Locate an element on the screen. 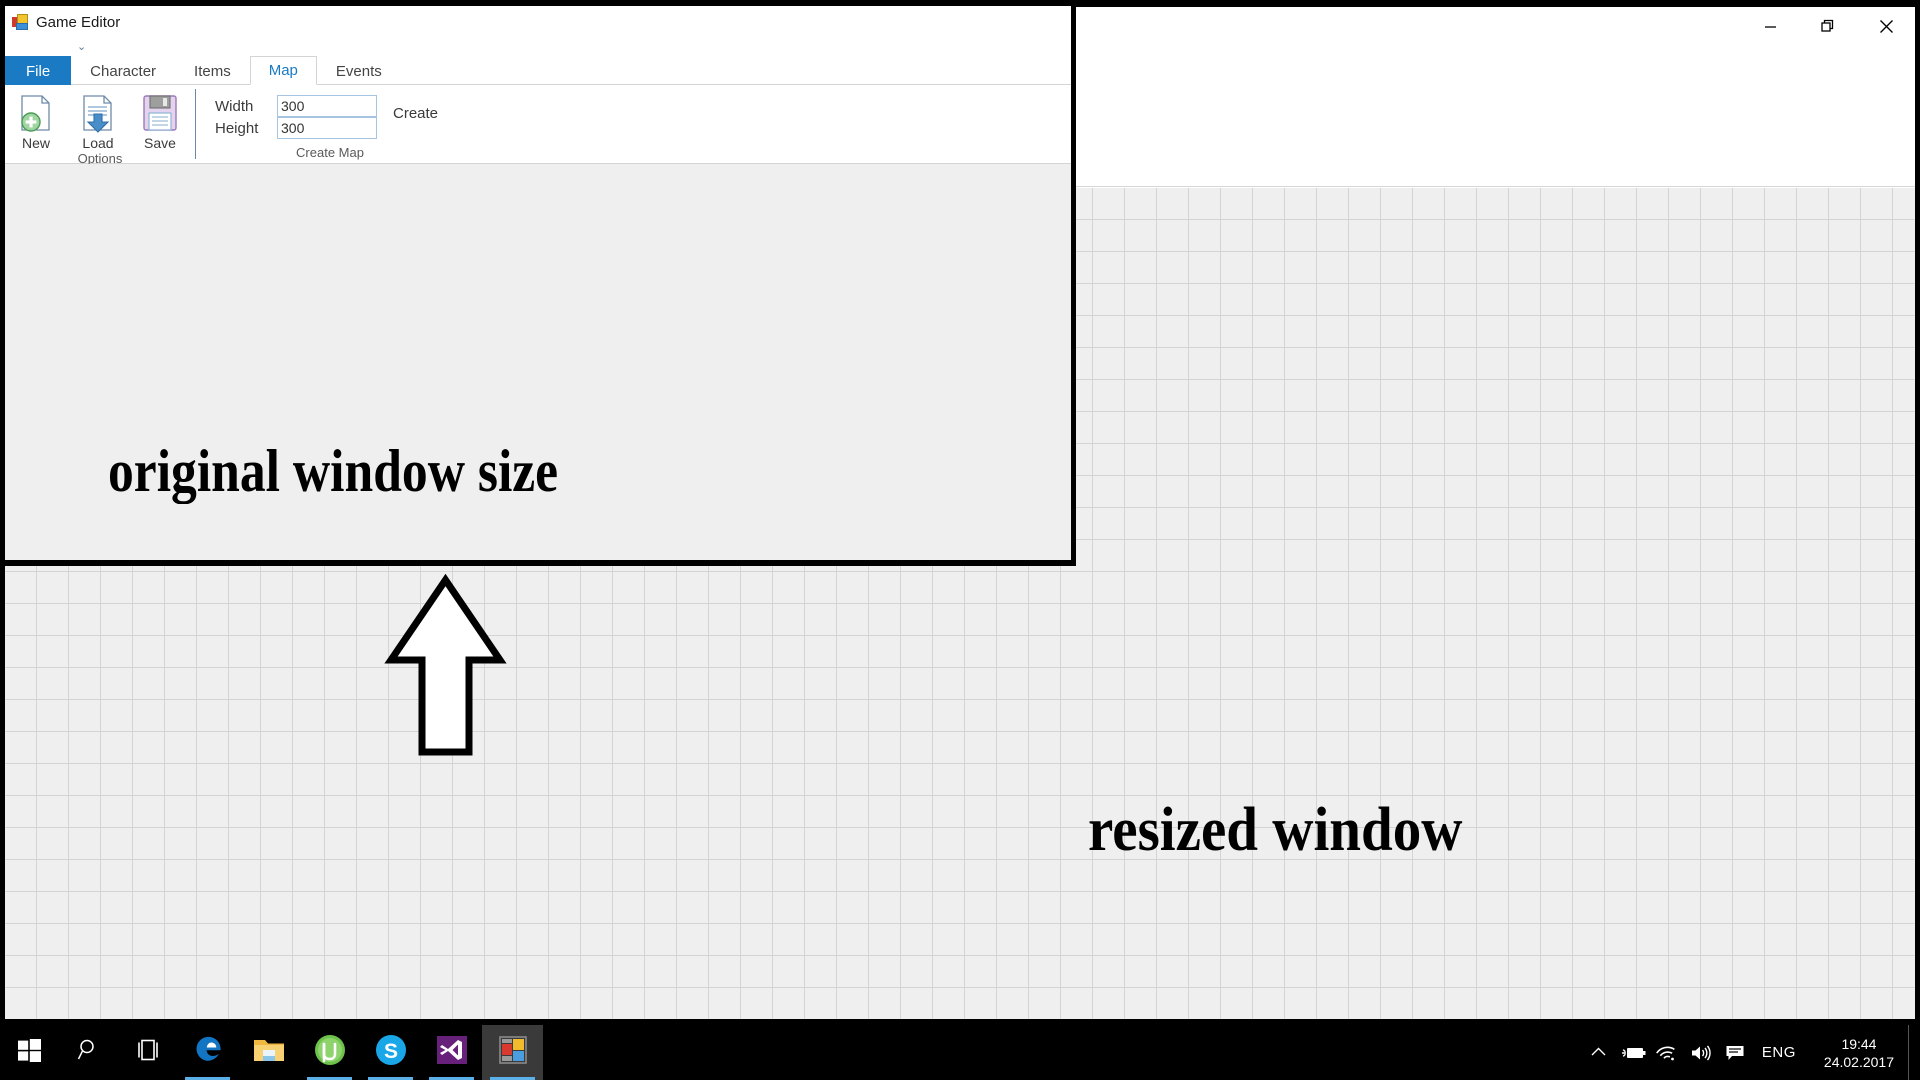 Image resolution: width=1920 pixels, height=1080 pixels. taskbar-buttons: S is located at coordinates (271, 1052).